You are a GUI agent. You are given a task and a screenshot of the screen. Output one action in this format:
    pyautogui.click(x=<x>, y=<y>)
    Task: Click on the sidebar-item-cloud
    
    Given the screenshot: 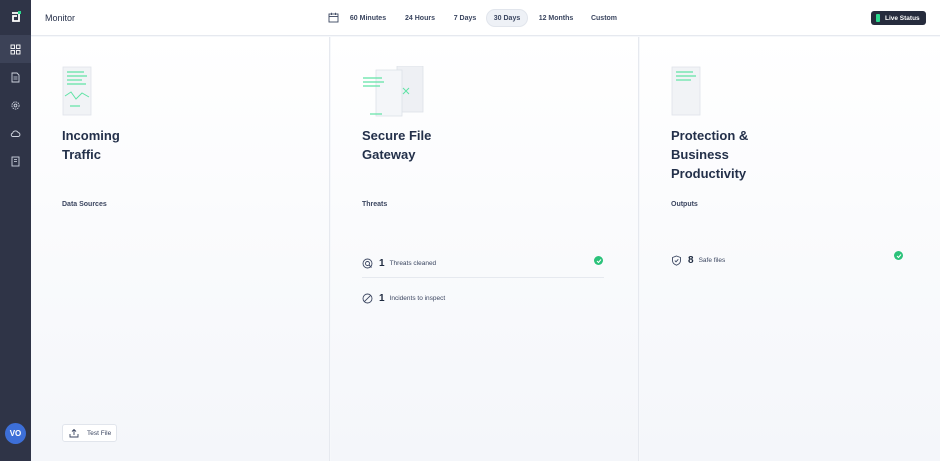 What is the action you would take?
    pyautogui.click(x=15, y=133)
    